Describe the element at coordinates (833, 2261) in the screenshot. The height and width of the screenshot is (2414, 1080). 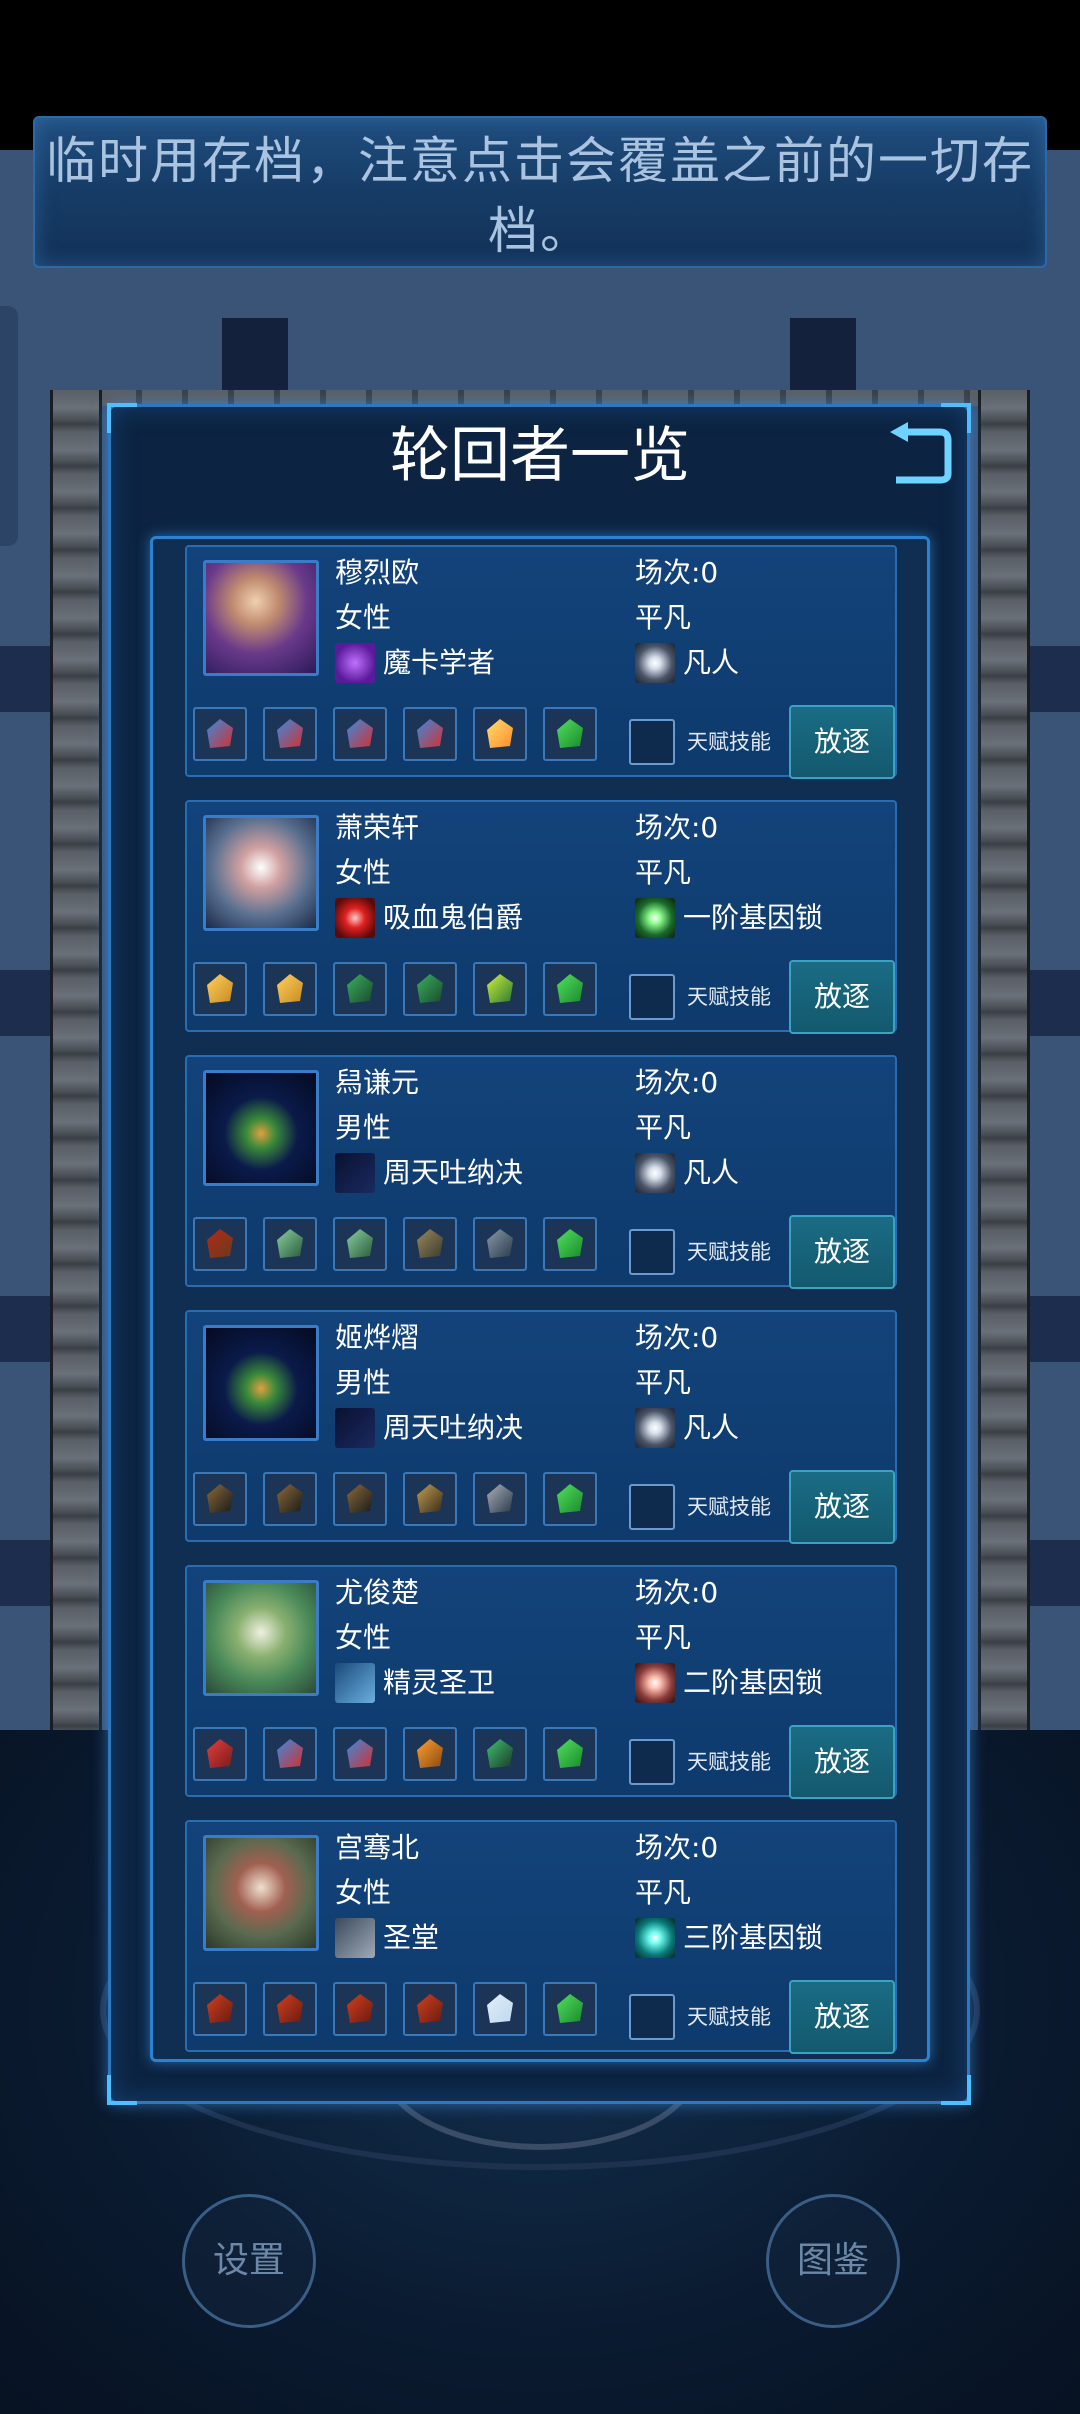
I see `codex-button: 图鉴` at that location.